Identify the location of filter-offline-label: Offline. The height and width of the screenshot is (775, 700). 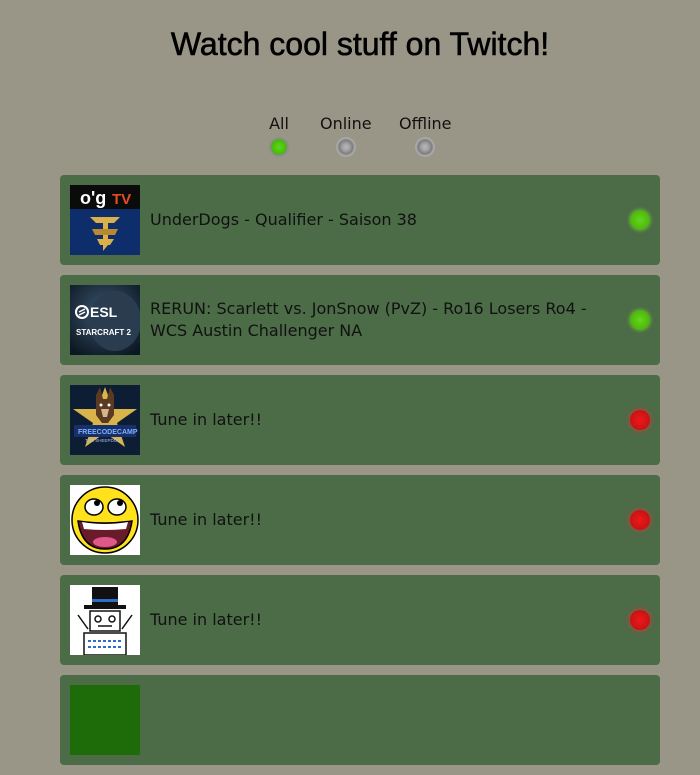
(425, 123).